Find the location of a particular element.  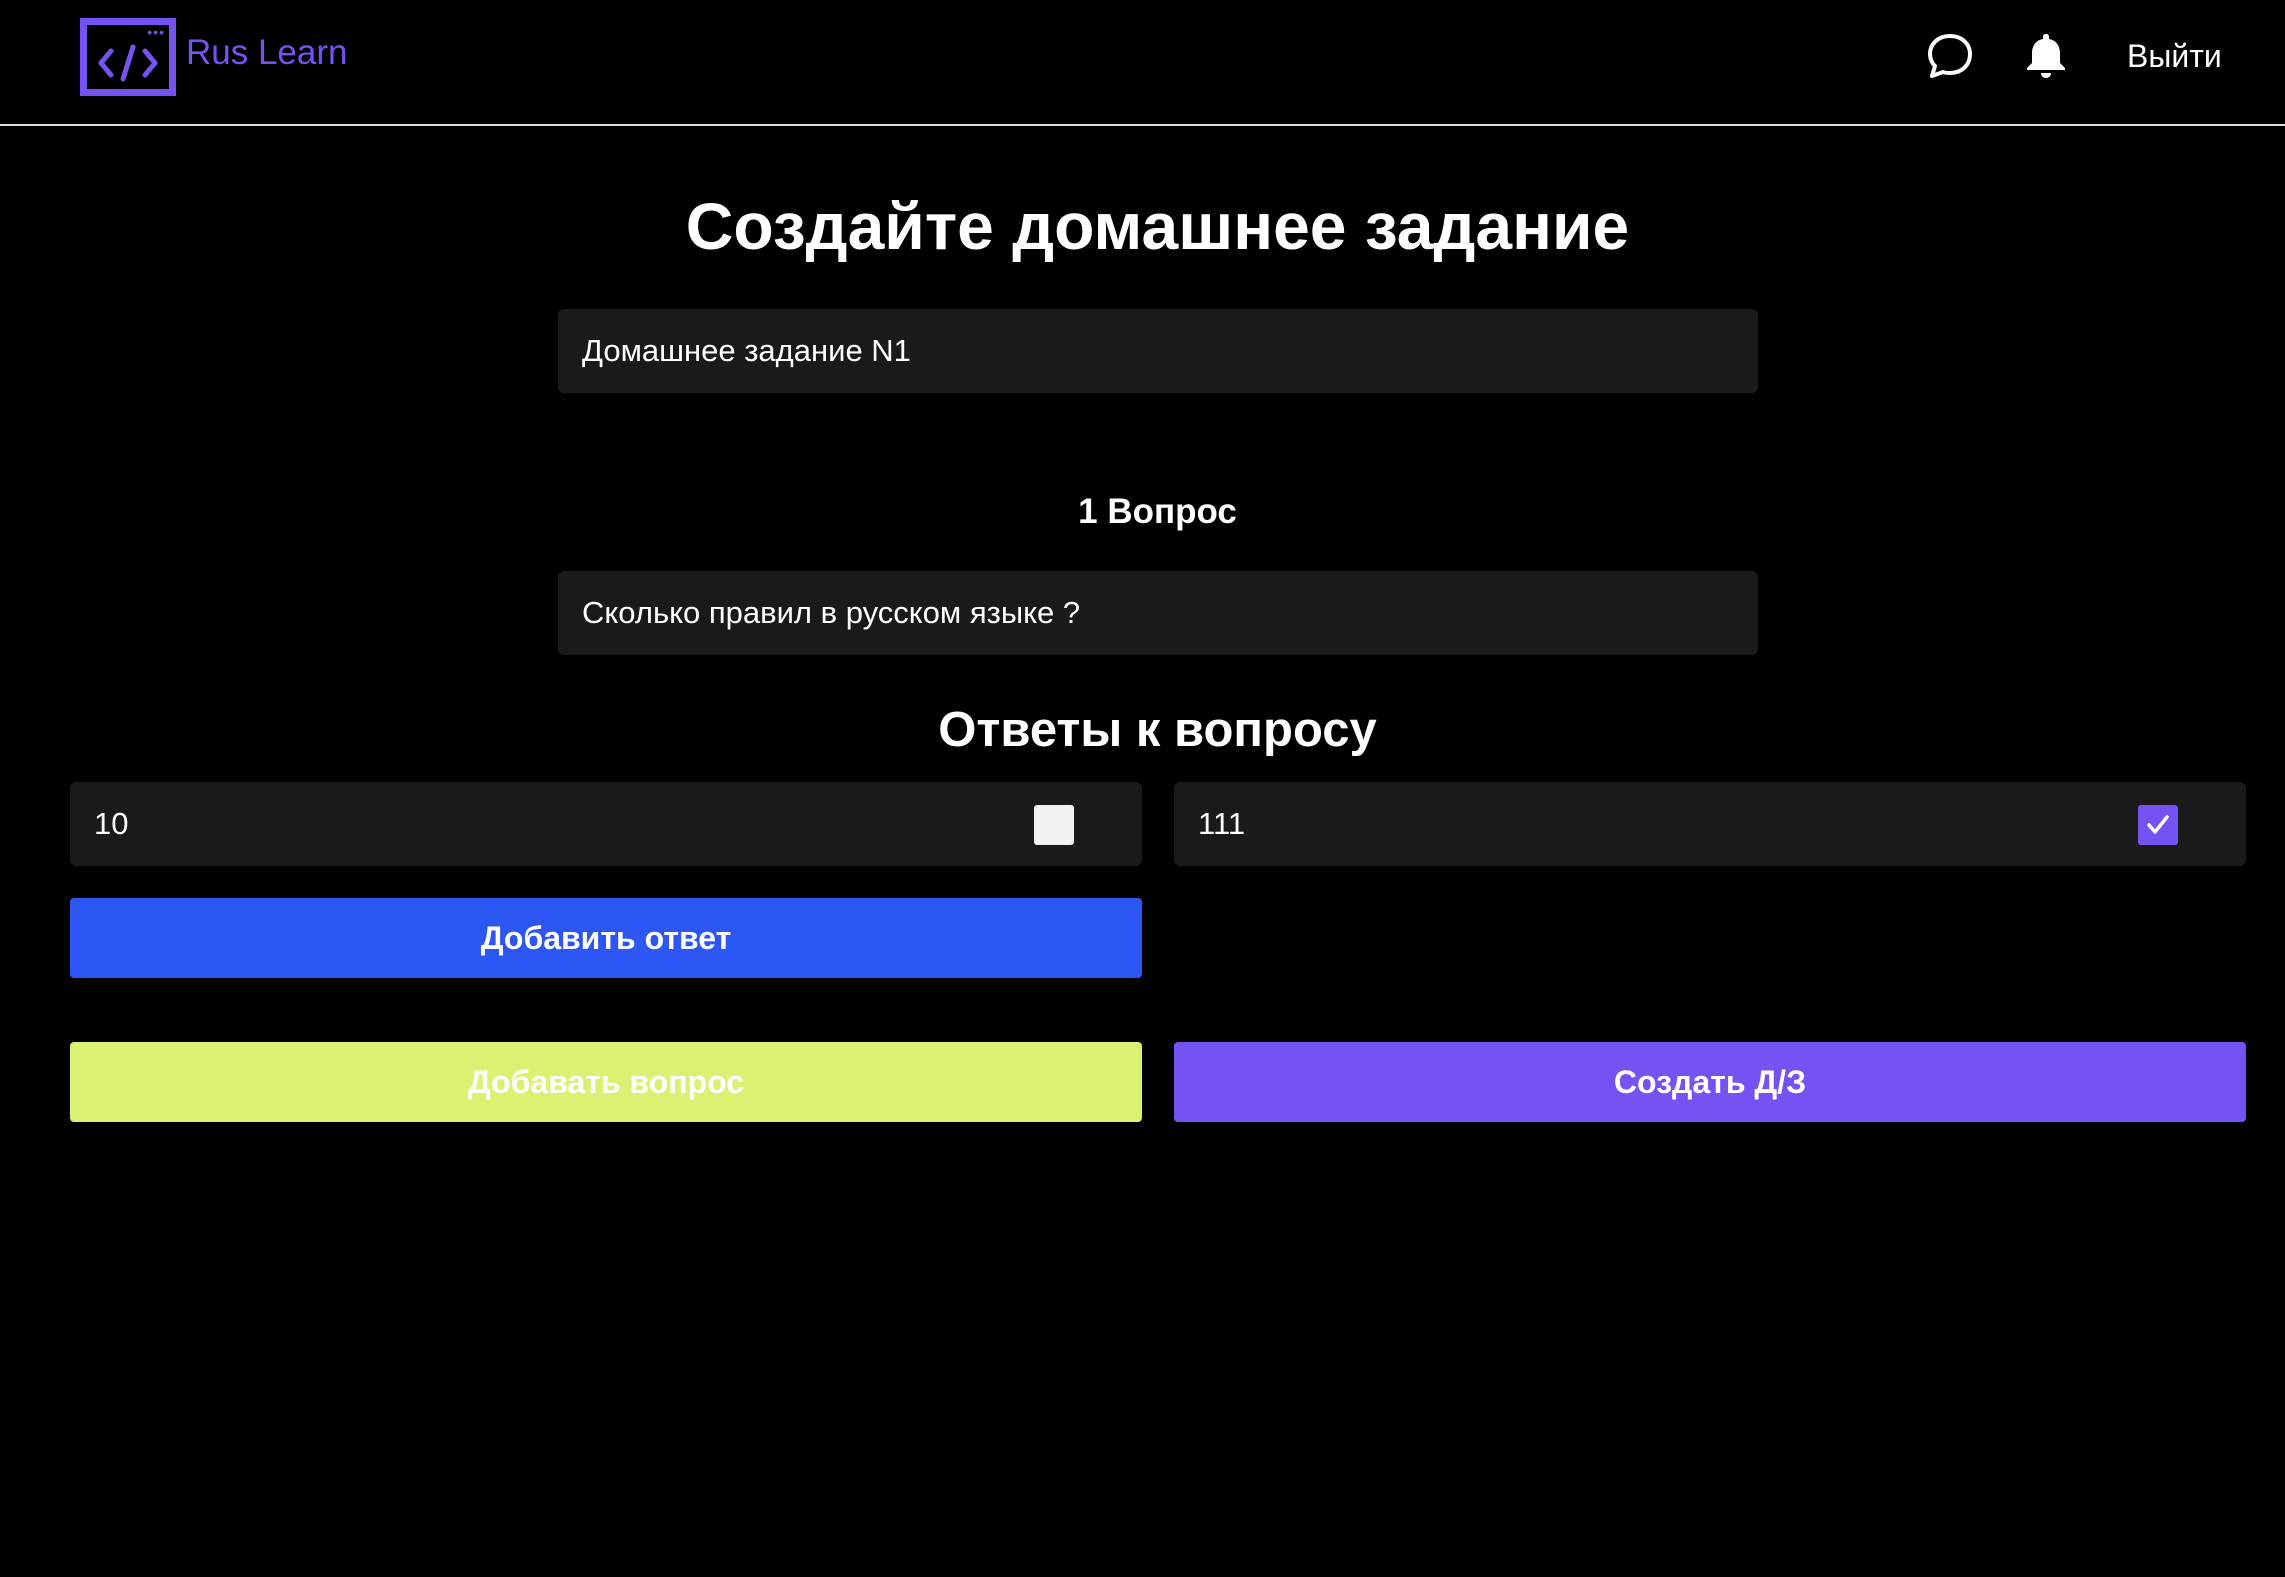

brand-name: Rus Learn is located at coordinates (267, 52).